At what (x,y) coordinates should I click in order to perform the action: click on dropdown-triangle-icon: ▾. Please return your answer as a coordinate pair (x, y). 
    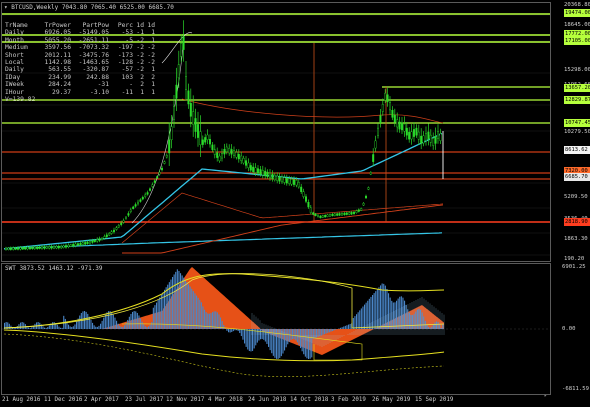
    Looking at the image, I should click on (6, 7).